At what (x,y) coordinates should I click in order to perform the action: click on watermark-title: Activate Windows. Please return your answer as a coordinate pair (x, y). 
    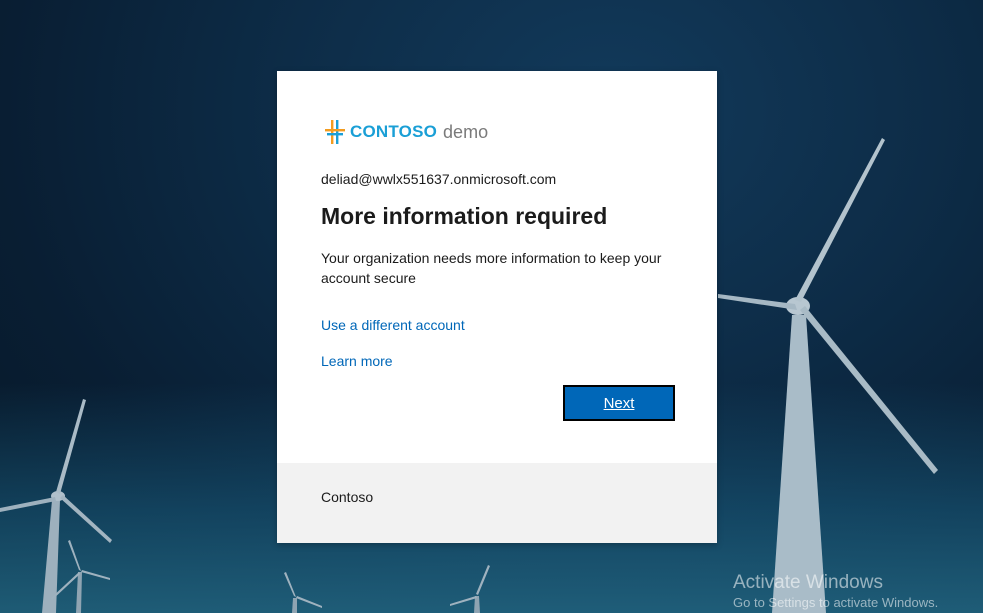
    Looking at the image, I should click on (808, 582).